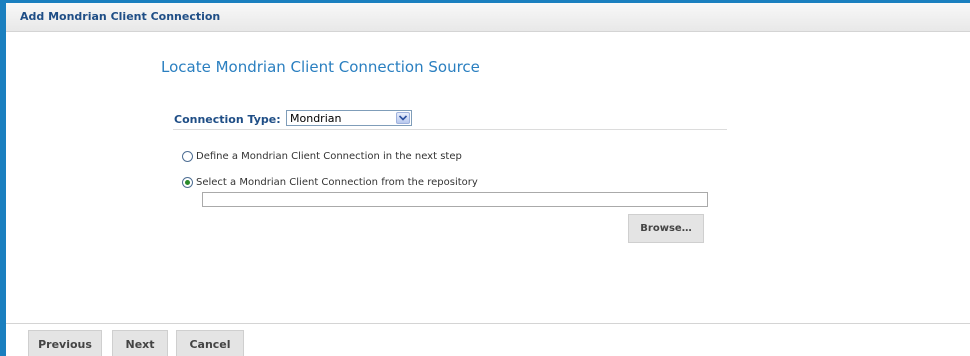 The width and height of the screenshot is (970, 356). Describe the element at coordinates (488, 17) in the screenshot. I see `dialog-title-bar: Add Mondrian Client Connection` at that location.